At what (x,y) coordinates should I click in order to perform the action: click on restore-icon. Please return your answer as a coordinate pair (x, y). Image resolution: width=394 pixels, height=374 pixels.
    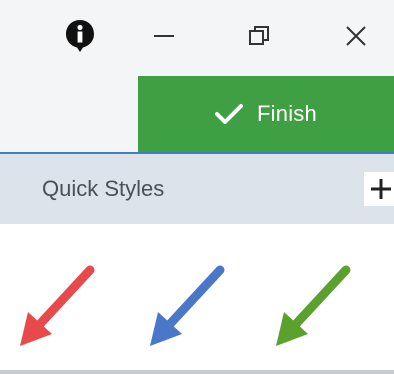
    Looking at the image, I should click on (259, 35).